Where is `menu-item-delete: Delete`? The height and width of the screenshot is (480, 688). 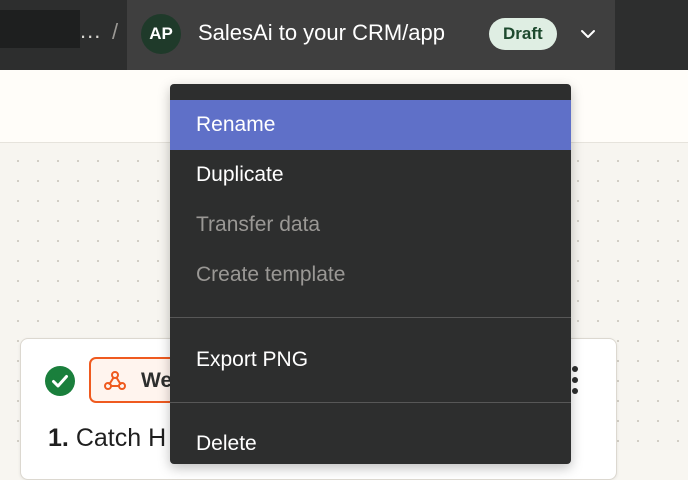
menu-item-delete: Delete is located at coordinates (370, 441).